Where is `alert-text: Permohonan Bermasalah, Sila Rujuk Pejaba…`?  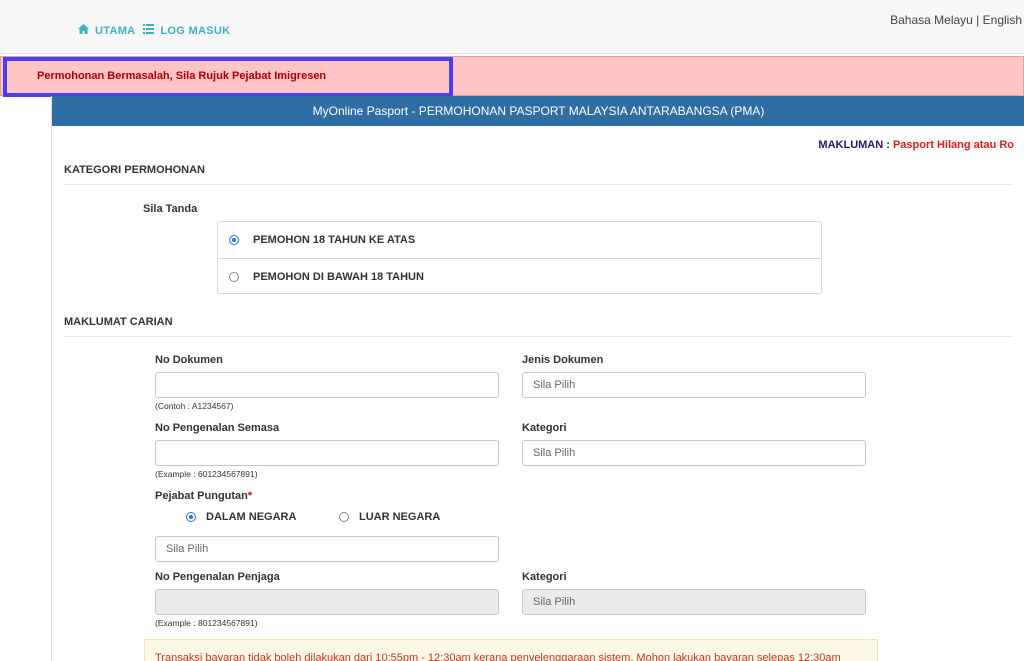 alert-text: Permohonan Bermasalah, Sila Rujuk Pejaba… is located at coordinates (182, 76).